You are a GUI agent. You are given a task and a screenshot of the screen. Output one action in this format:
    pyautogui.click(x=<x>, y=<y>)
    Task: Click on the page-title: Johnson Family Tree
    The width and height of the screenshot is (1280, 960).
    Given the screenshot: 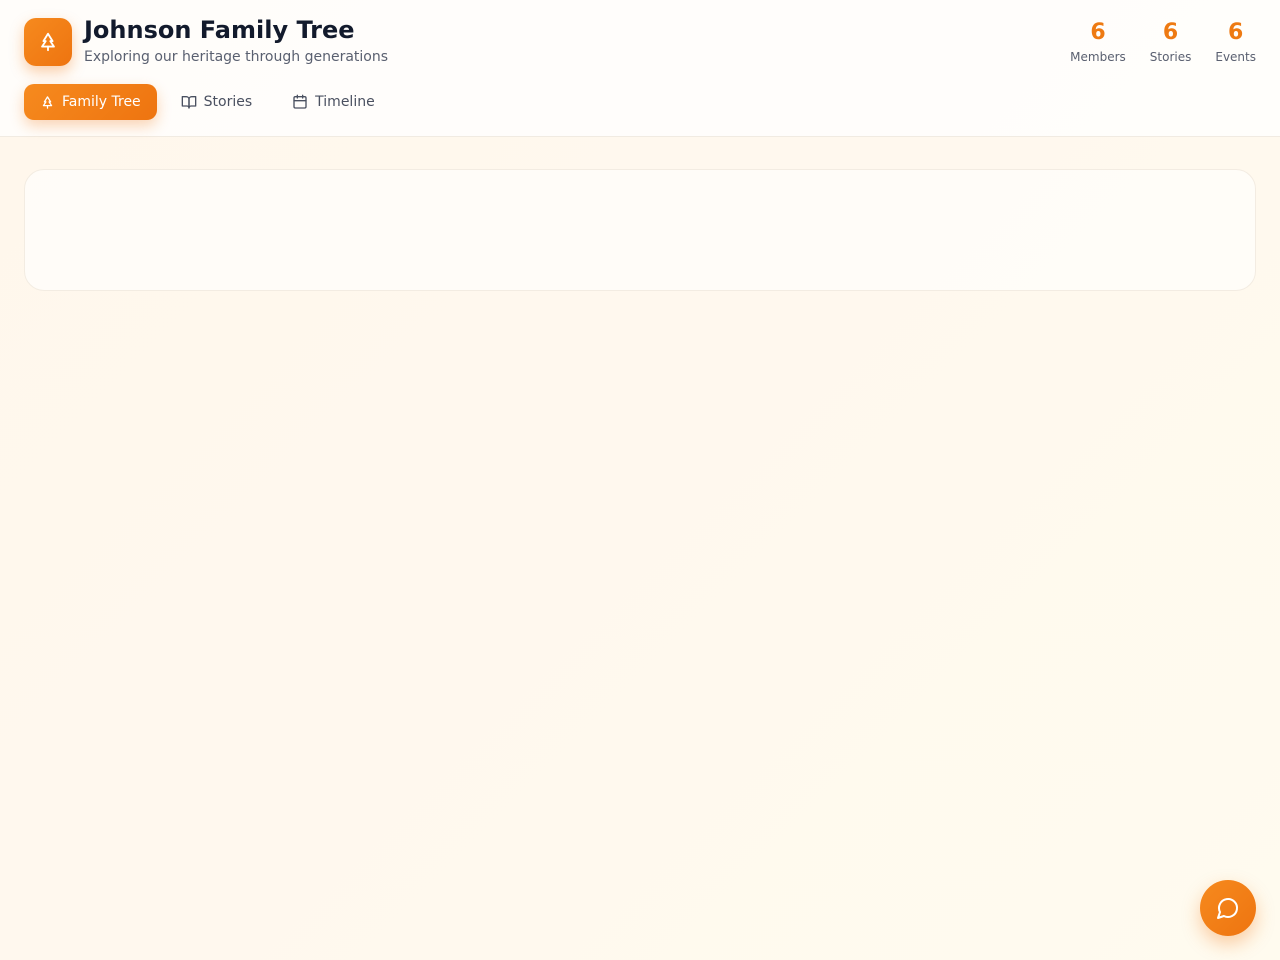 What is the action you would take?
    pyautogui.click(x=219, y=30)
    